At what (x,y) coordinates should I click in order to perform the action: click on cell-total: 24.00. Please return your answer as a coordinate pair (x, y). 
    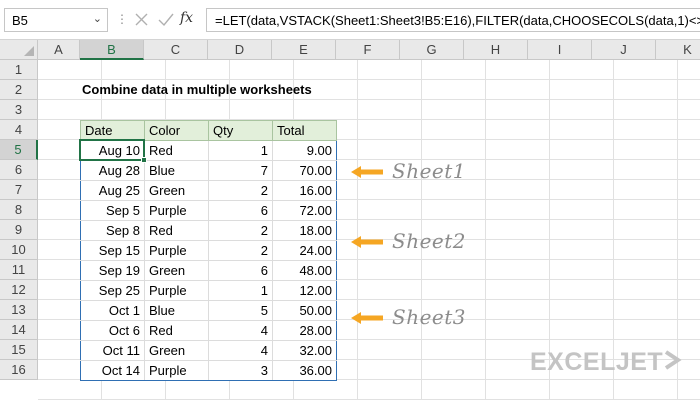
    Looking at the image, I should click on (304, 250).